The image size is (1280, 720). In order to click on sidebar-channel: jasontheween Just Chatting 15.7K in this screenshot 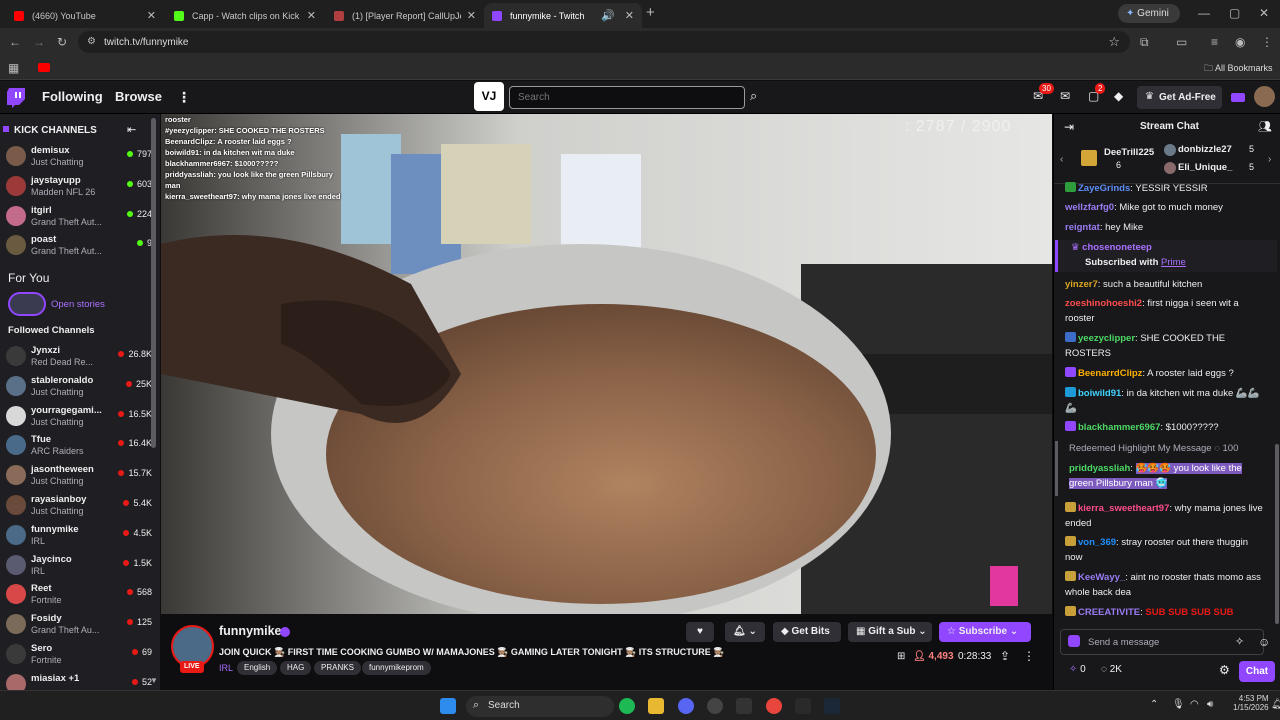, I will do `click(79, 476)`.